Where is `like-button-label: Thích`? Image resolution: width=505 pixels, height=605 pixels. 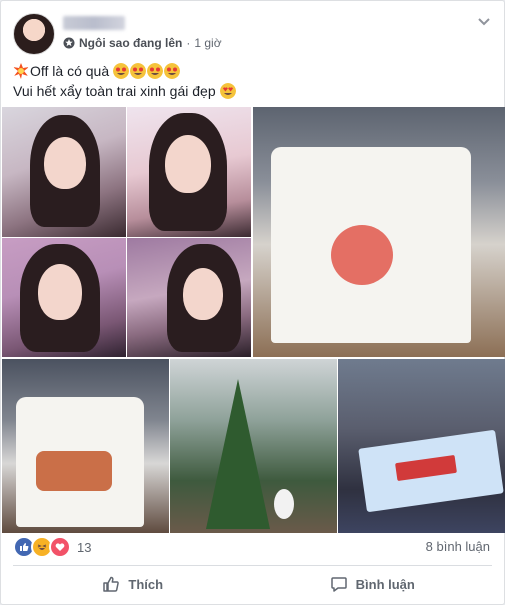 like-button-label: Thích is located at coordinates (146, 584).